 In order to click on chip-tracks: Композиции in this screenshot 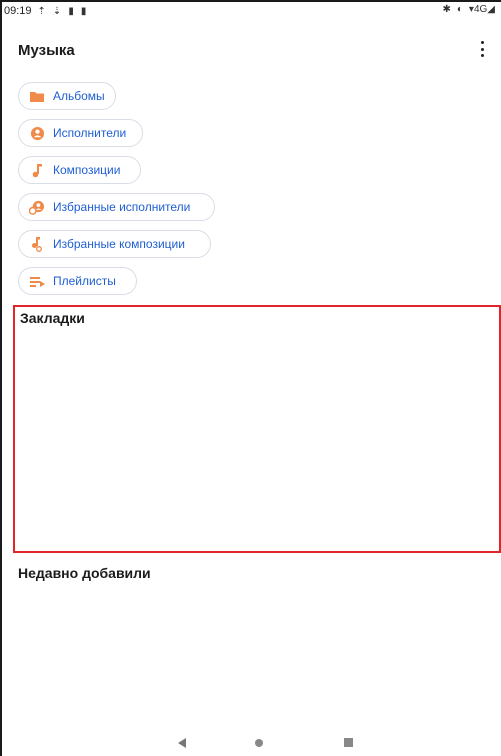, I will do `click(79, 170)`.